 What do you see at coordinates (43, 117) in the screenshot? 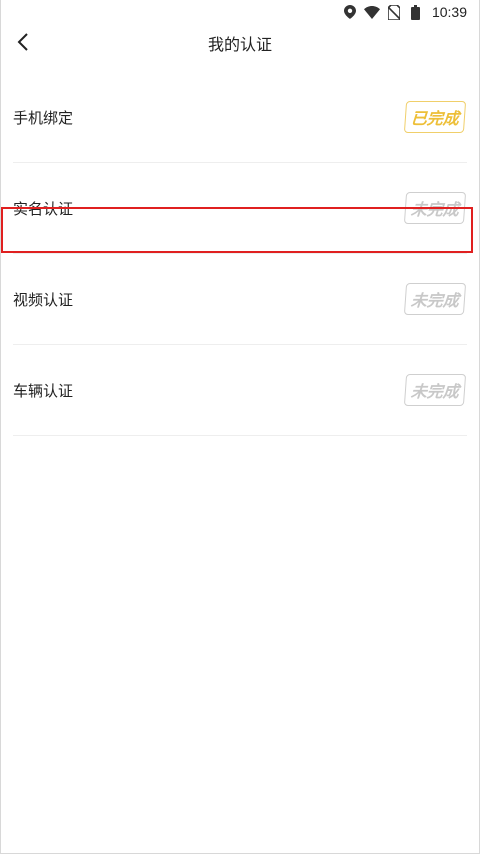
I see `item-label: 手机绑定` at bounding box center [43, 117].